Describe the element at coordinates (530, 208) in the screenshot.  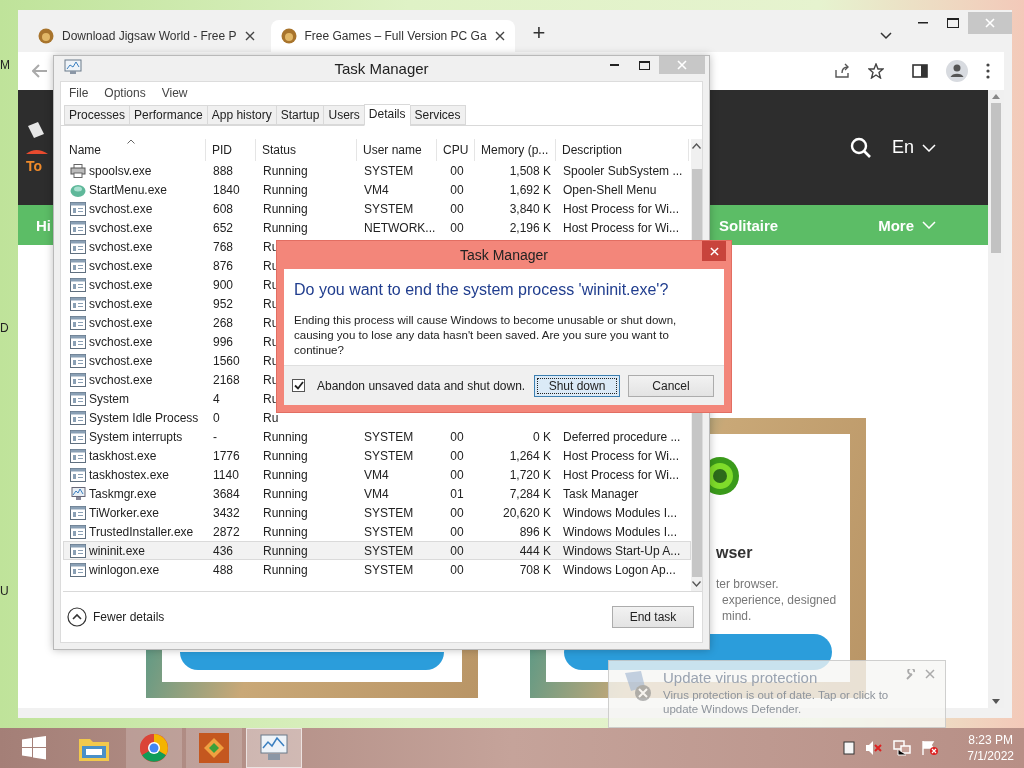
I see `table-cell: 3,840 K` at that location.